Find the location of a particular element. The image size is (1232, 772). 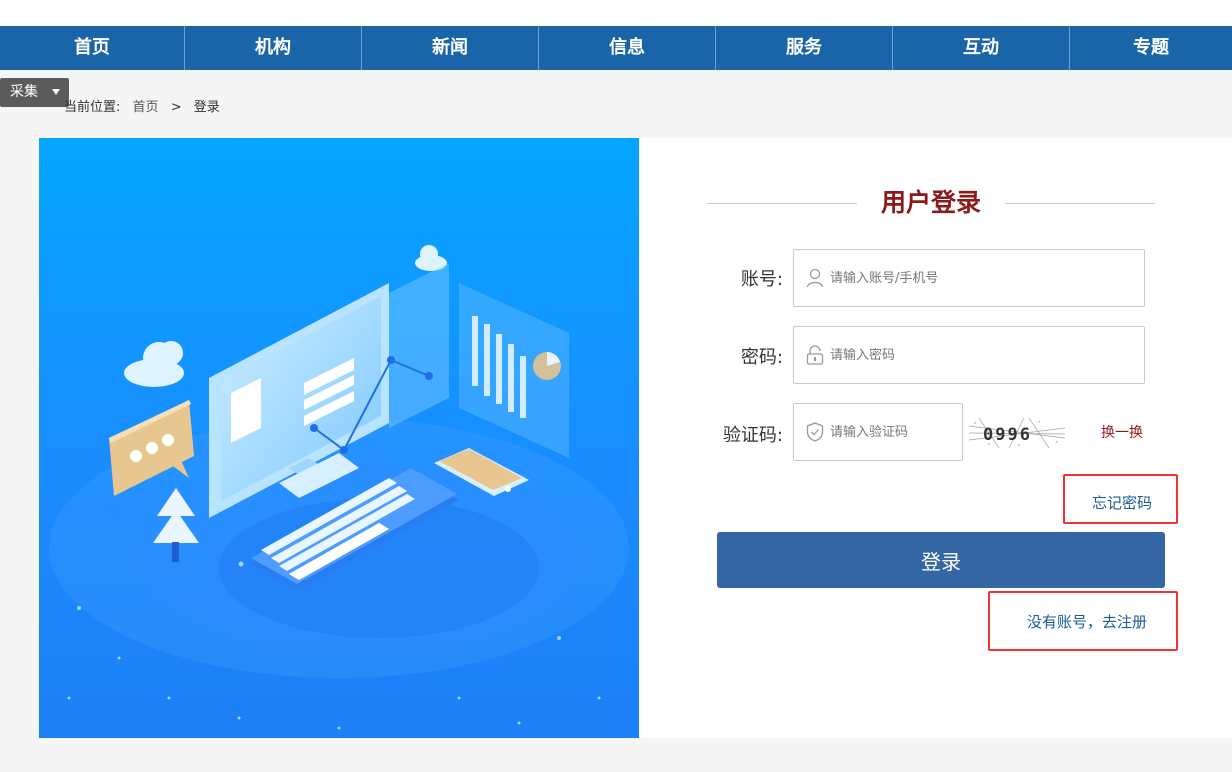

forgot-password-link: 忘记密码 is located at coordinates (1122, 502).